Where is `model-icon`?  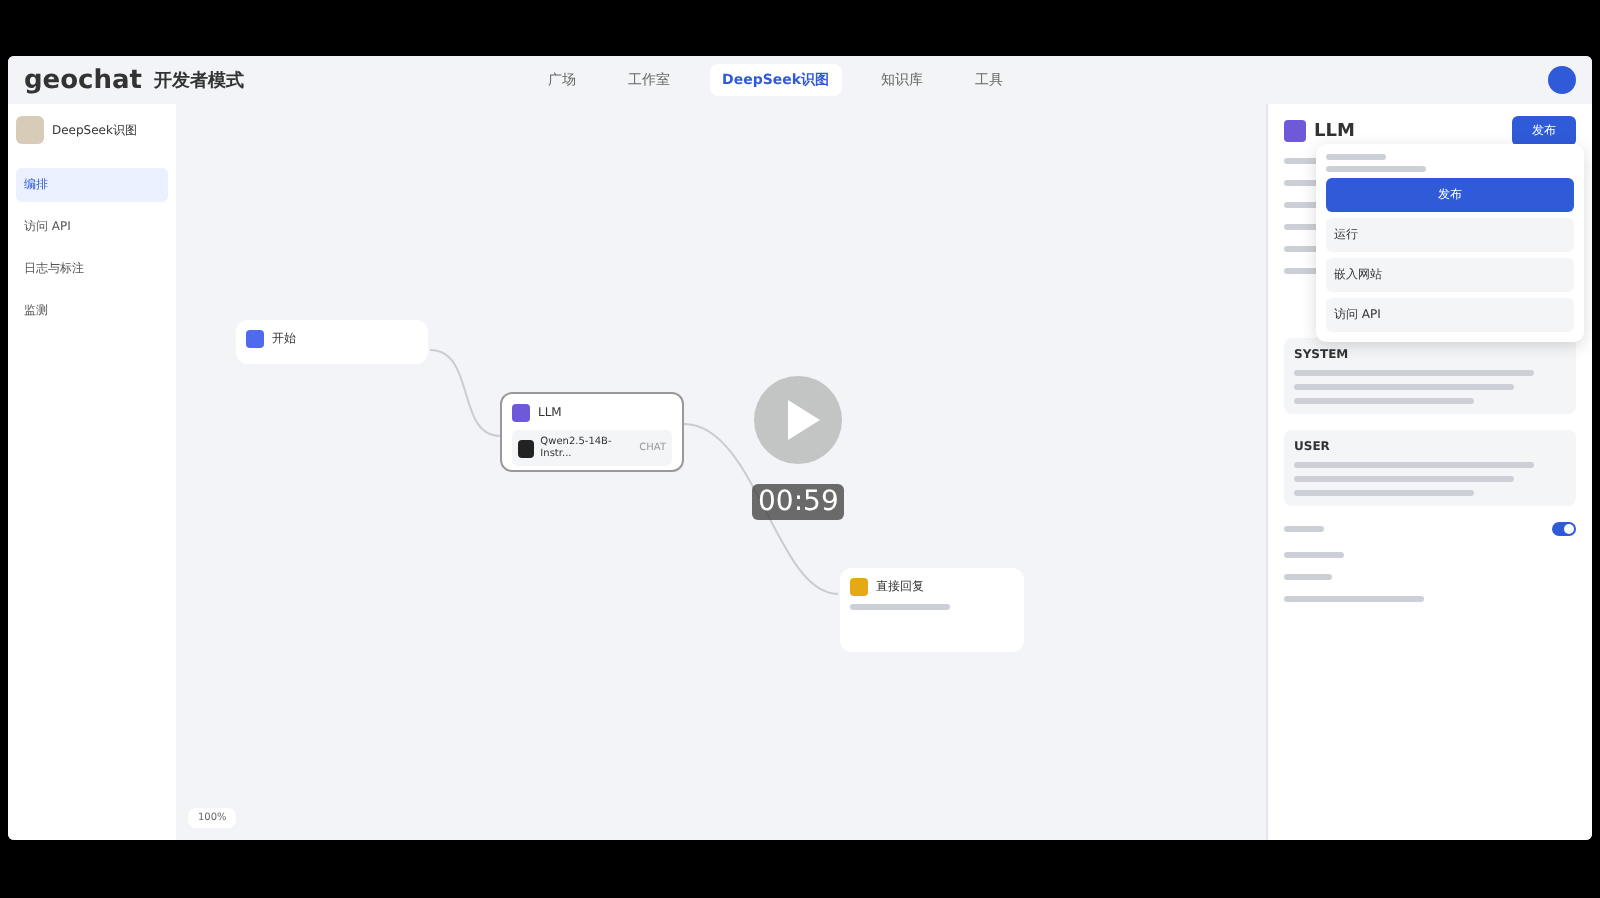 model-icon is located at coordinates (526, 448).